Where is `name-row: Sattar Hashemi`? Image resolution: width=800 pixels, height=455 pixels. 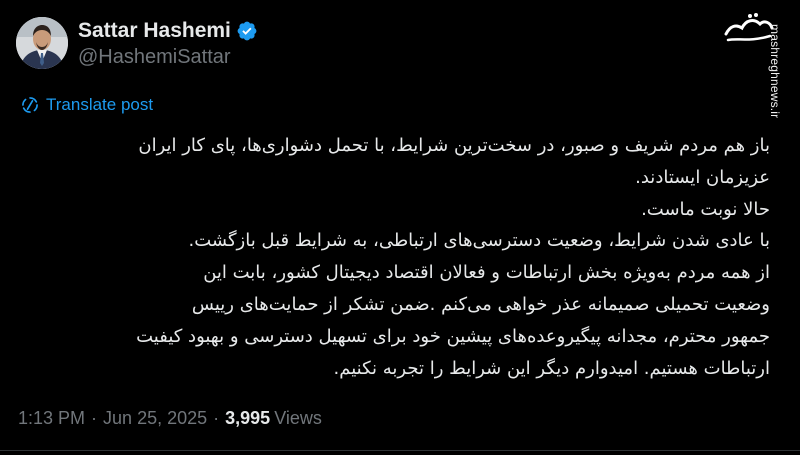
name-row: Sattar Hashemi is located at coordinates (168, 31).